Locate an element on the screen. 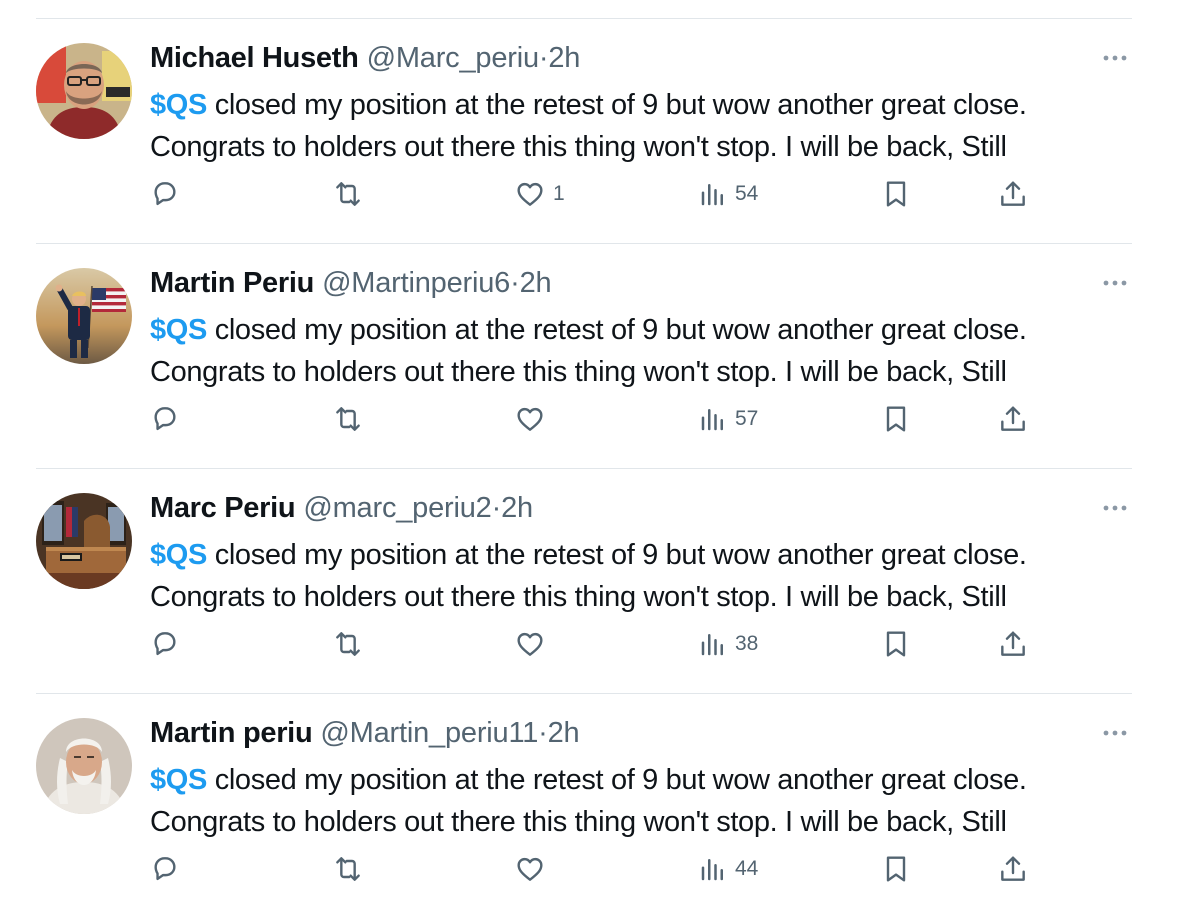  display-name: Marc Periu is located at coordinates (223, 508).